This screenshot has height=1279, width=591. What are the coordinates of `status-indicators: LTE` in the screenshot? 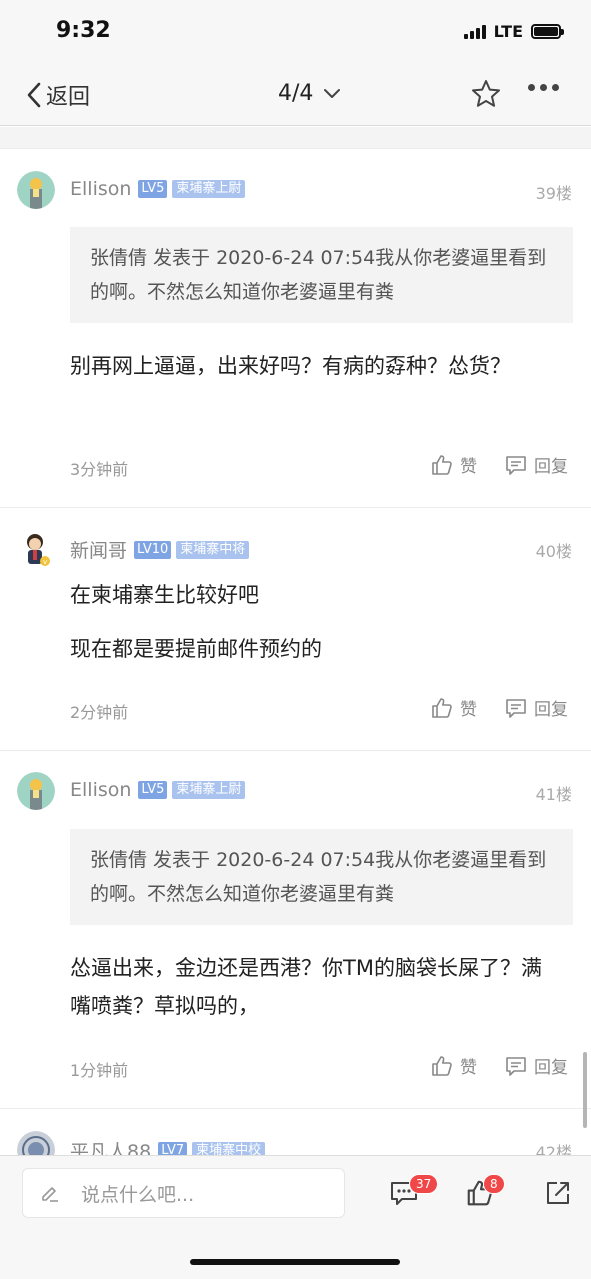 It's located at (513, 31).